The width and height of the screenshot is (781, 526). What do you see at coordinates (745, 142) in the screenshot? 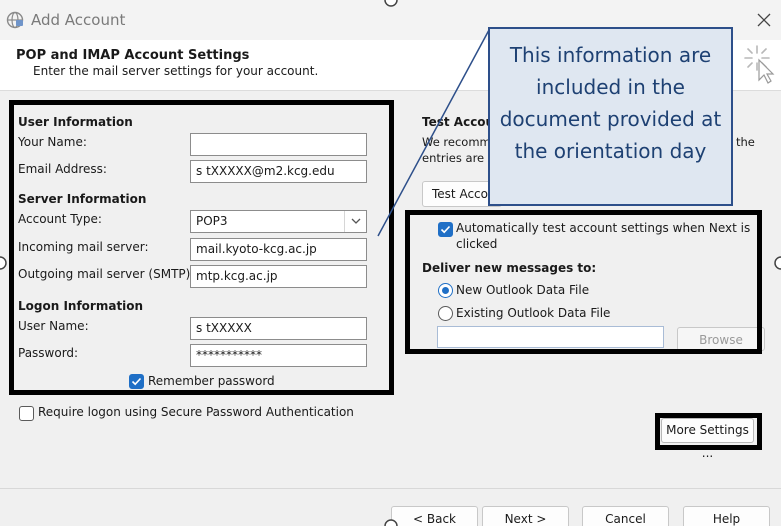
I see `test-settings-desc-tail: the` at bounding box center [745, 142].